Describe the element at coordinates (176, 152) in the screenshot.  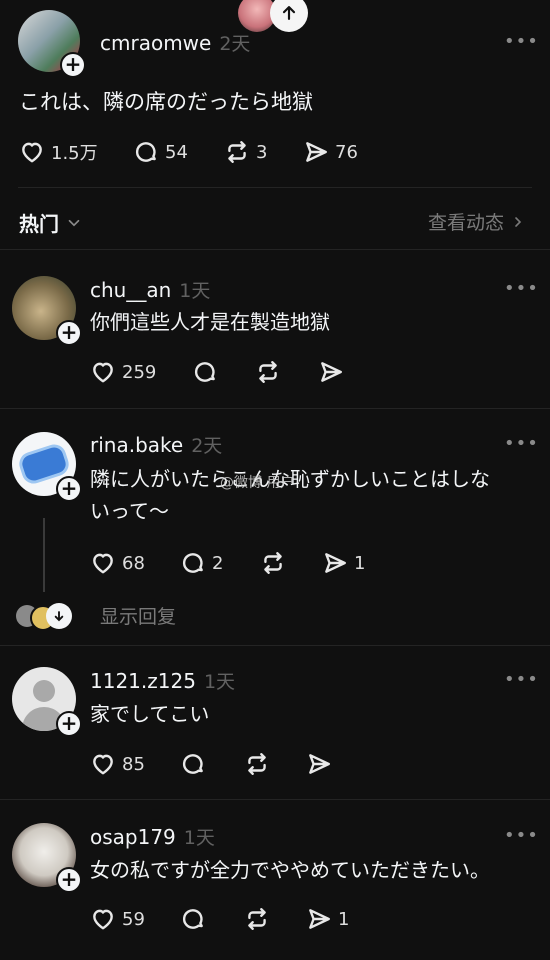
I see `post-comment-count: 54` at that location.